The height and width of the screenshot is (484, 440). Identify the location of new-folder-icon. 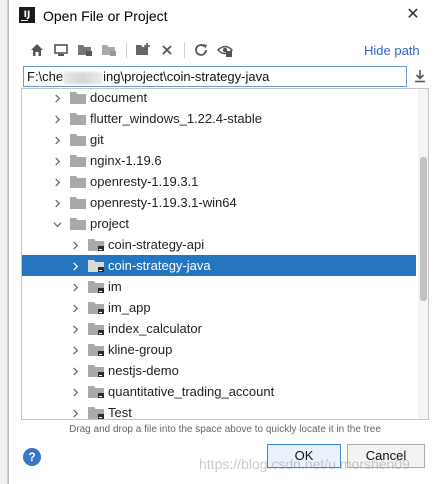
(143, 50).